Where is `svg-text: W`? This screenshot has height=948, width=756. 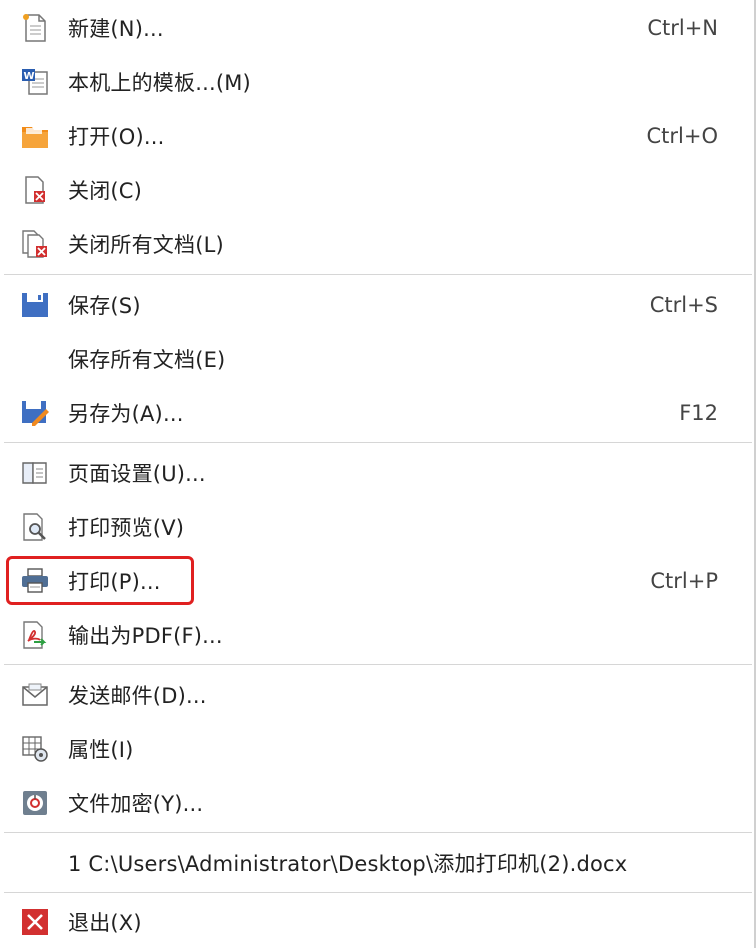 svg-text: W is located at coordinates (29, 76).